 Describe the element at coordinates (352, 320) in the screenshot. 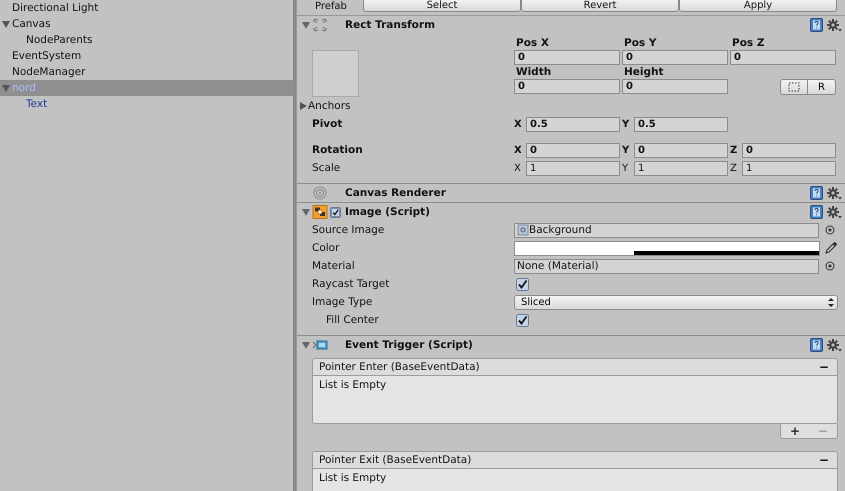

I see `property-label: Fill Center` at that location.